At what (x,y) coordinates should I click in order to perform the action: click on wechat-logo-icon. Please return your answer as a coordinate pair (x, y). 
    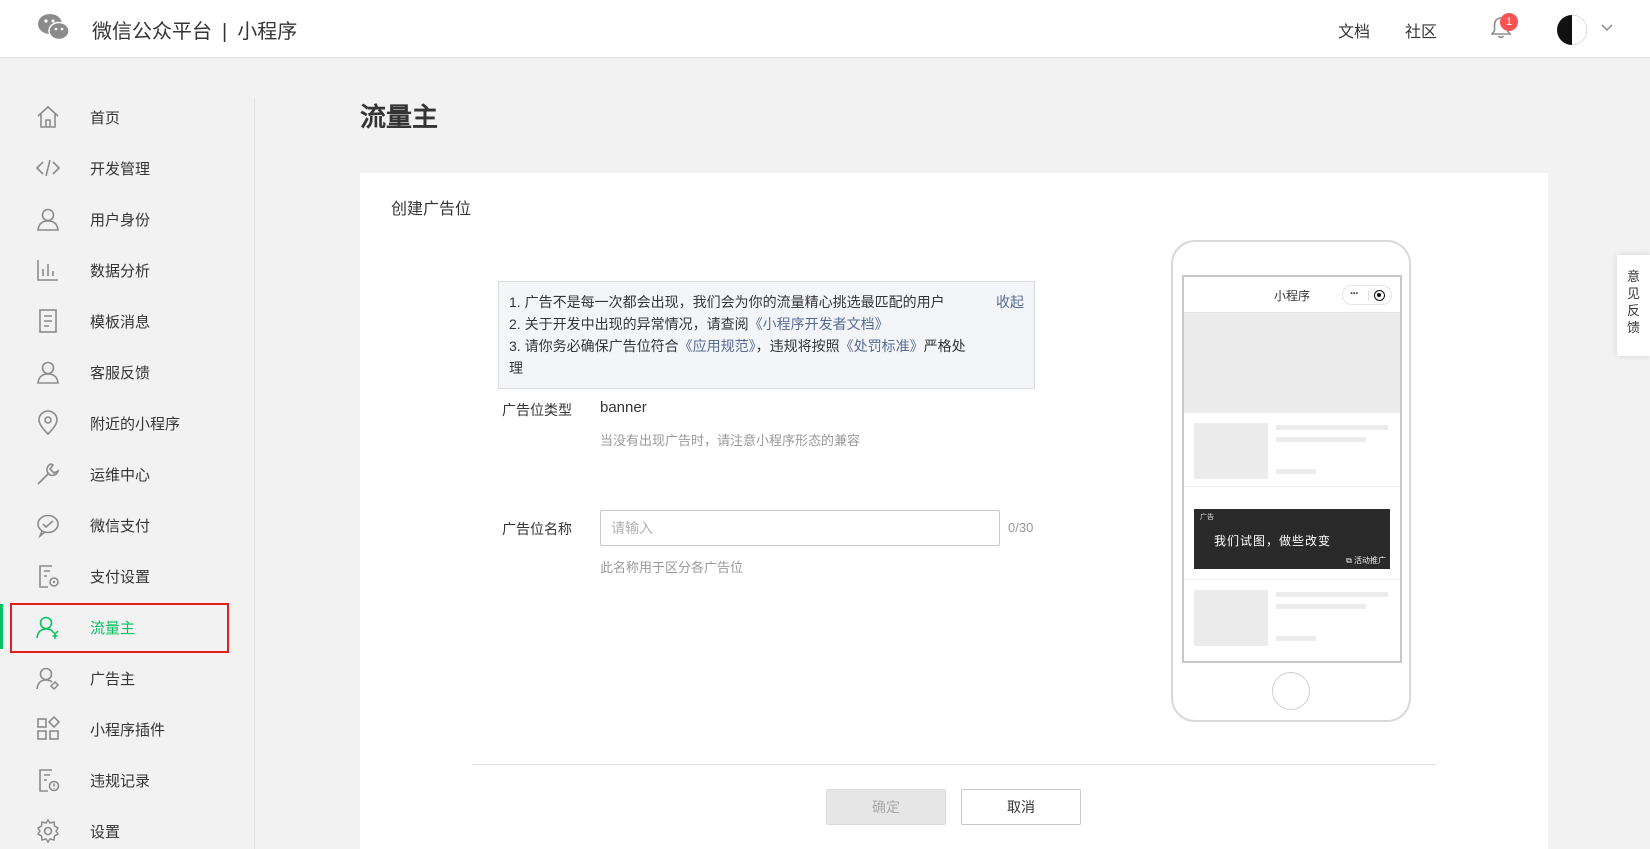
    Looking at the image, I should click on (54, 28).